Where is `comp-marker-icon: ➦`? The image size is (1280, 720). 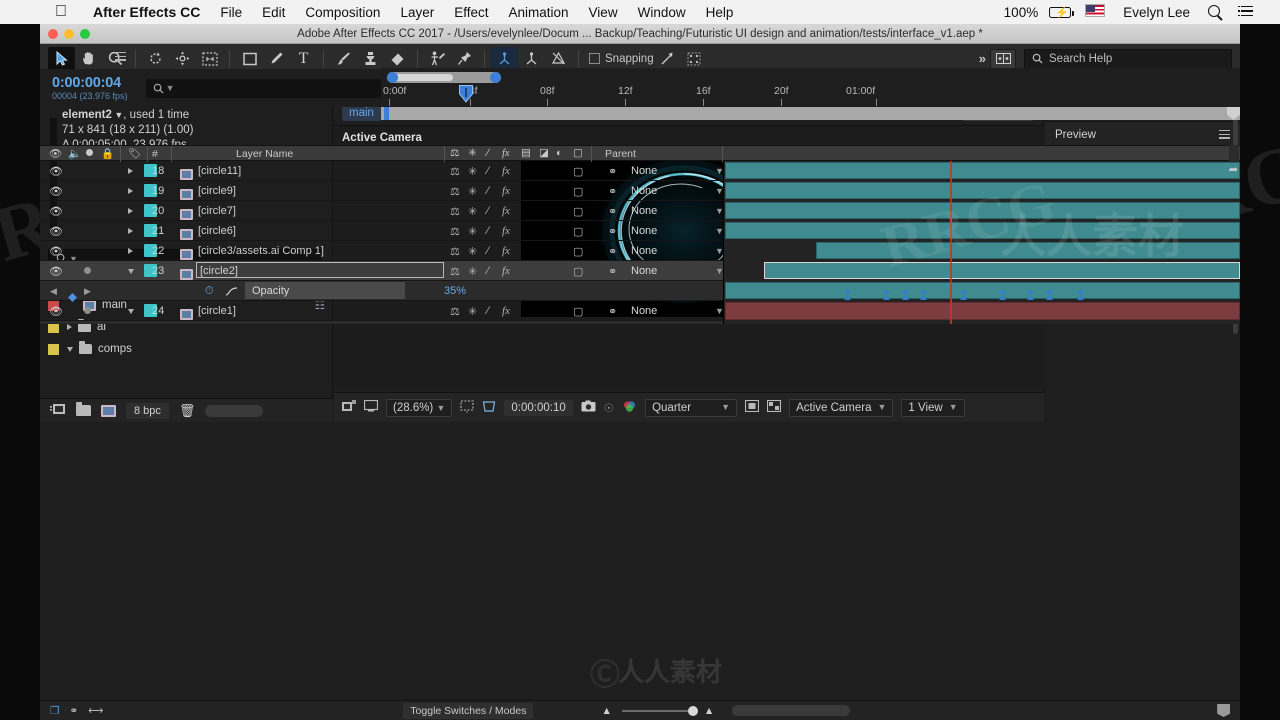
comp-marker-icon: ➦ is located at coordinates (1233, 169).